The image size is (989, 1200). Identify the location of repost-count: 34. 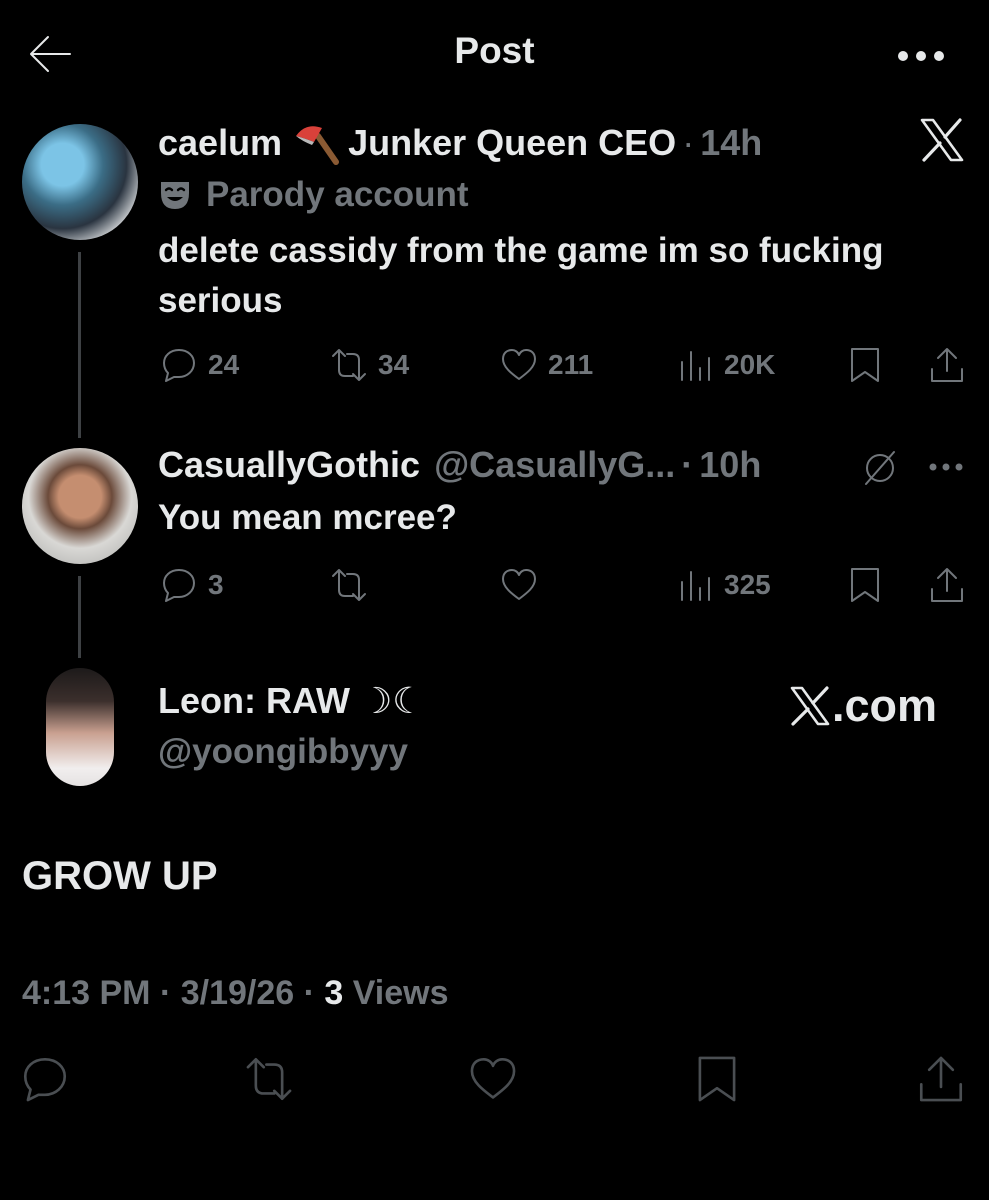
(394, 364).